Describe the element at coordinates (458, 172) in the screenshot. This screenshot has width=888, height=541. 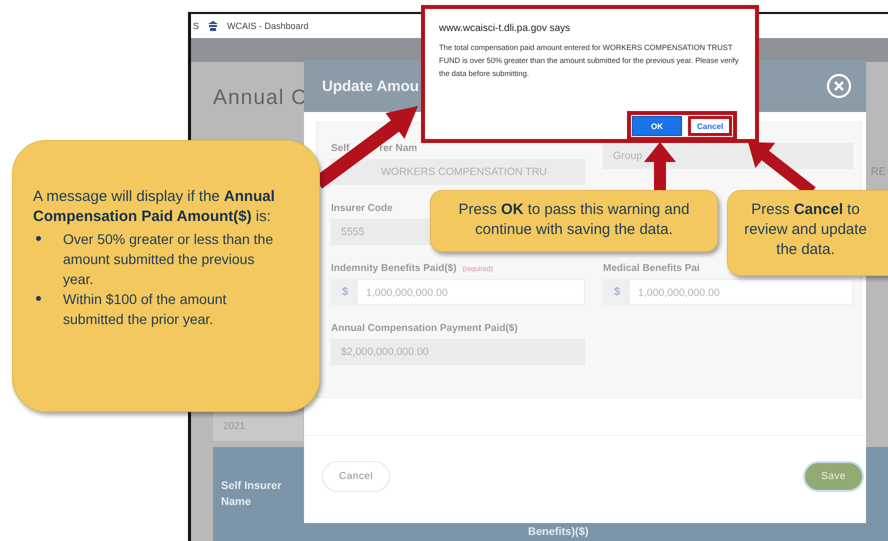
I see `input-field: WORKERS COMPENSATION TRU` at that location.